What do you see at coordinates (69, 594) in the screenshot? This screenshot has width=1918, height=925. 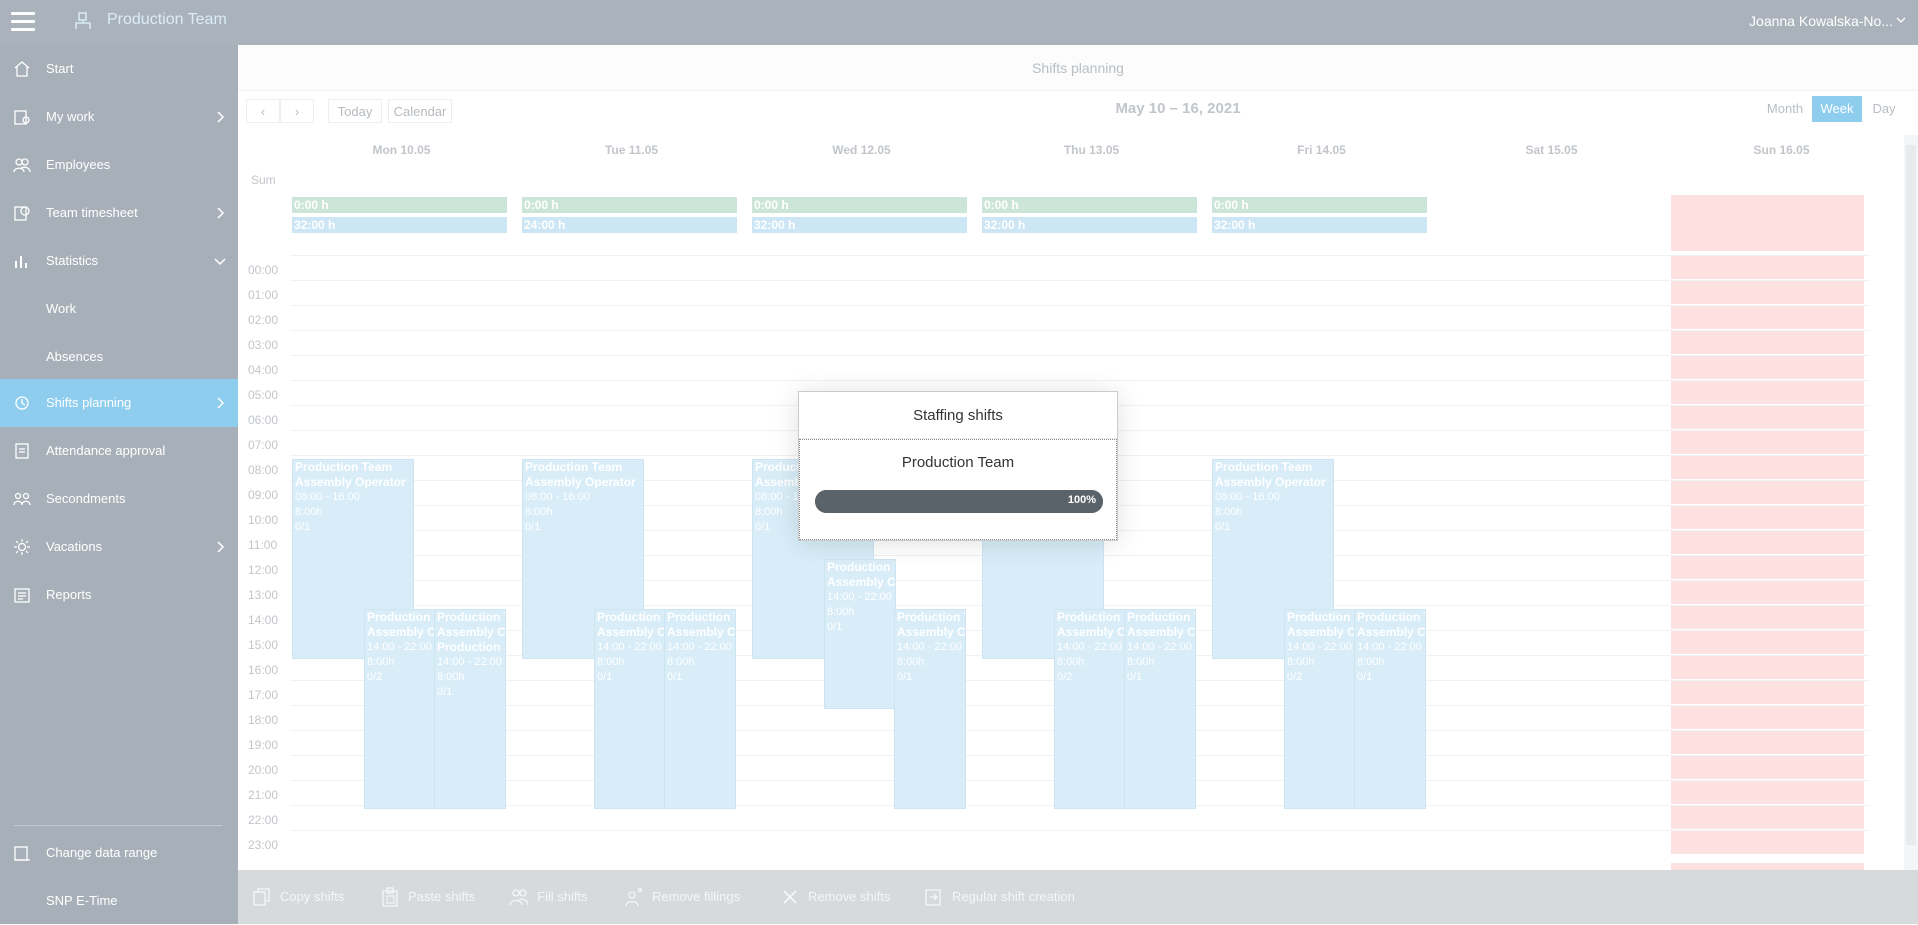 I see `sidebar-item-label: Reports` at bounding box center [69, 594].